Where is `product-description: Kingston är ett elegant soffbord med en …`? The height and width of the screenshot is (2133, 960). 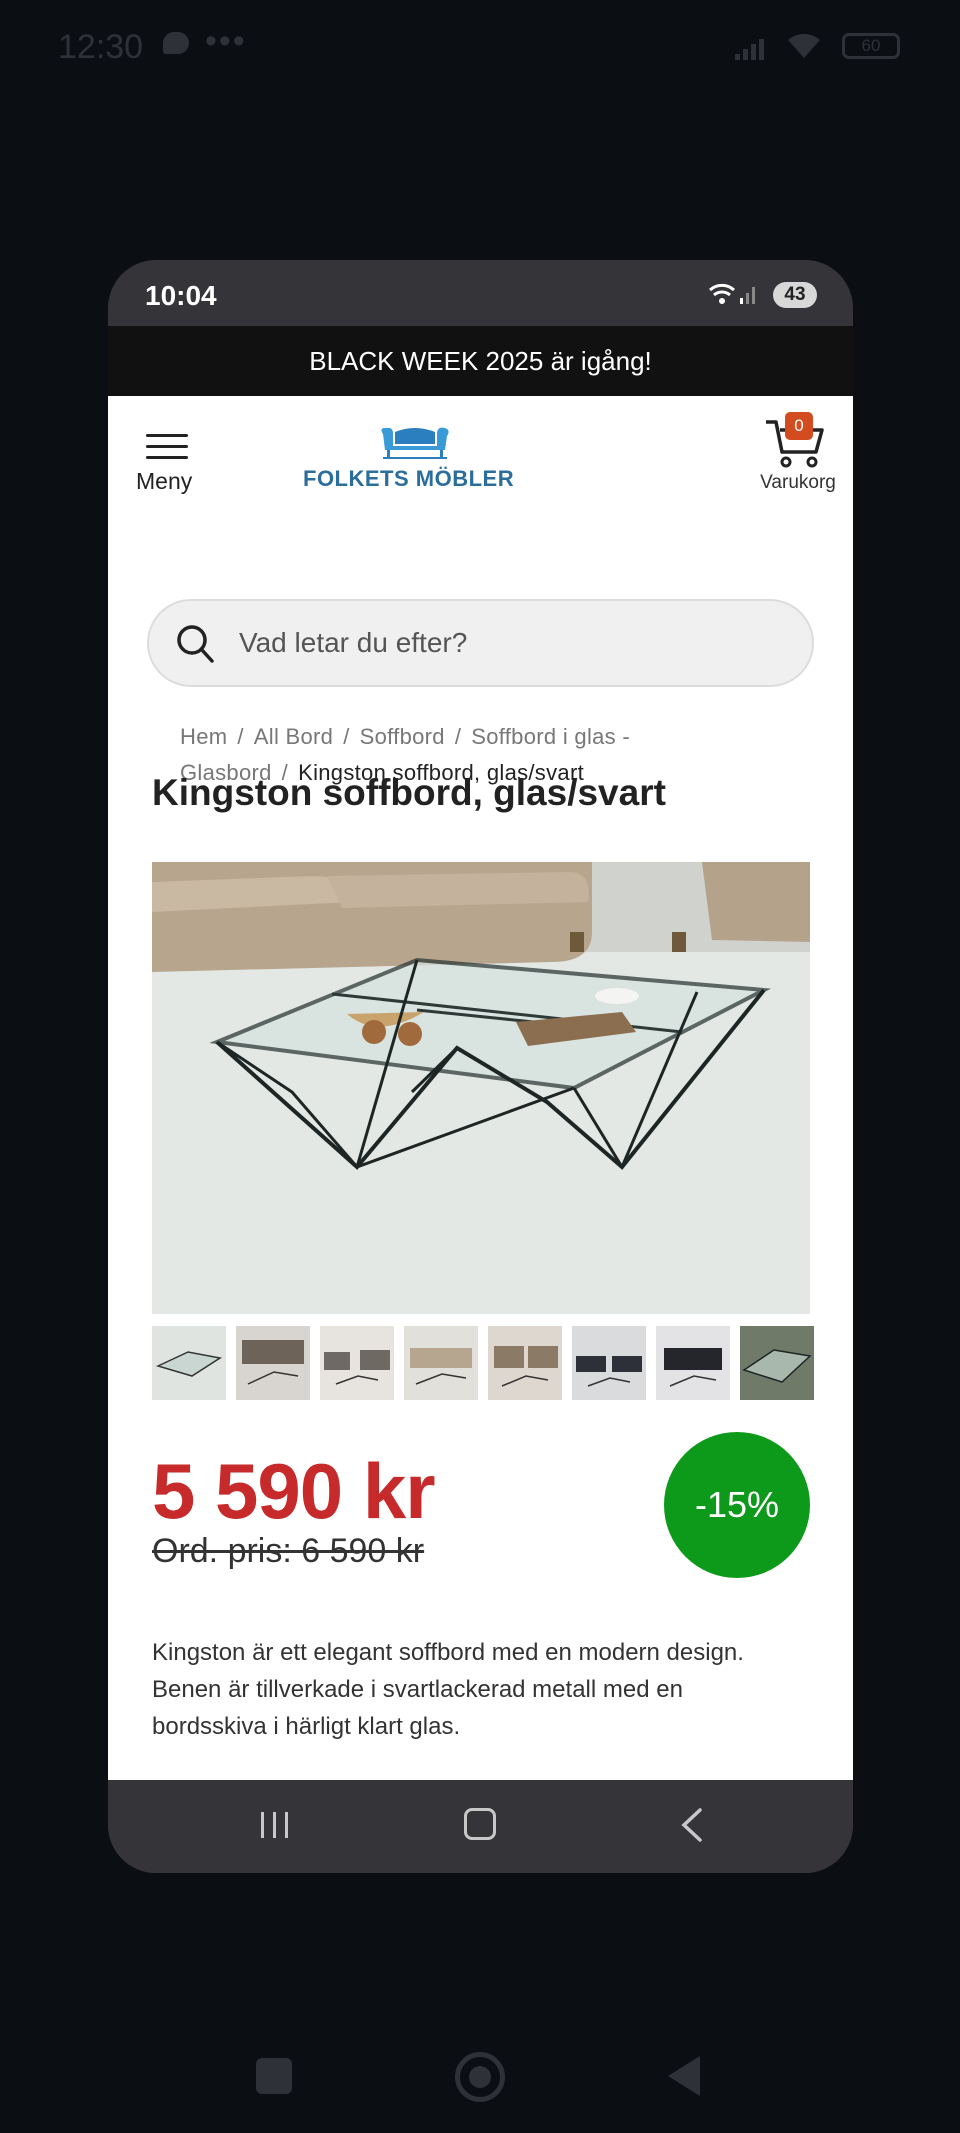 product-description: Kingston är ett elegant soffbord med en … is located at coordinates (448, 1689).